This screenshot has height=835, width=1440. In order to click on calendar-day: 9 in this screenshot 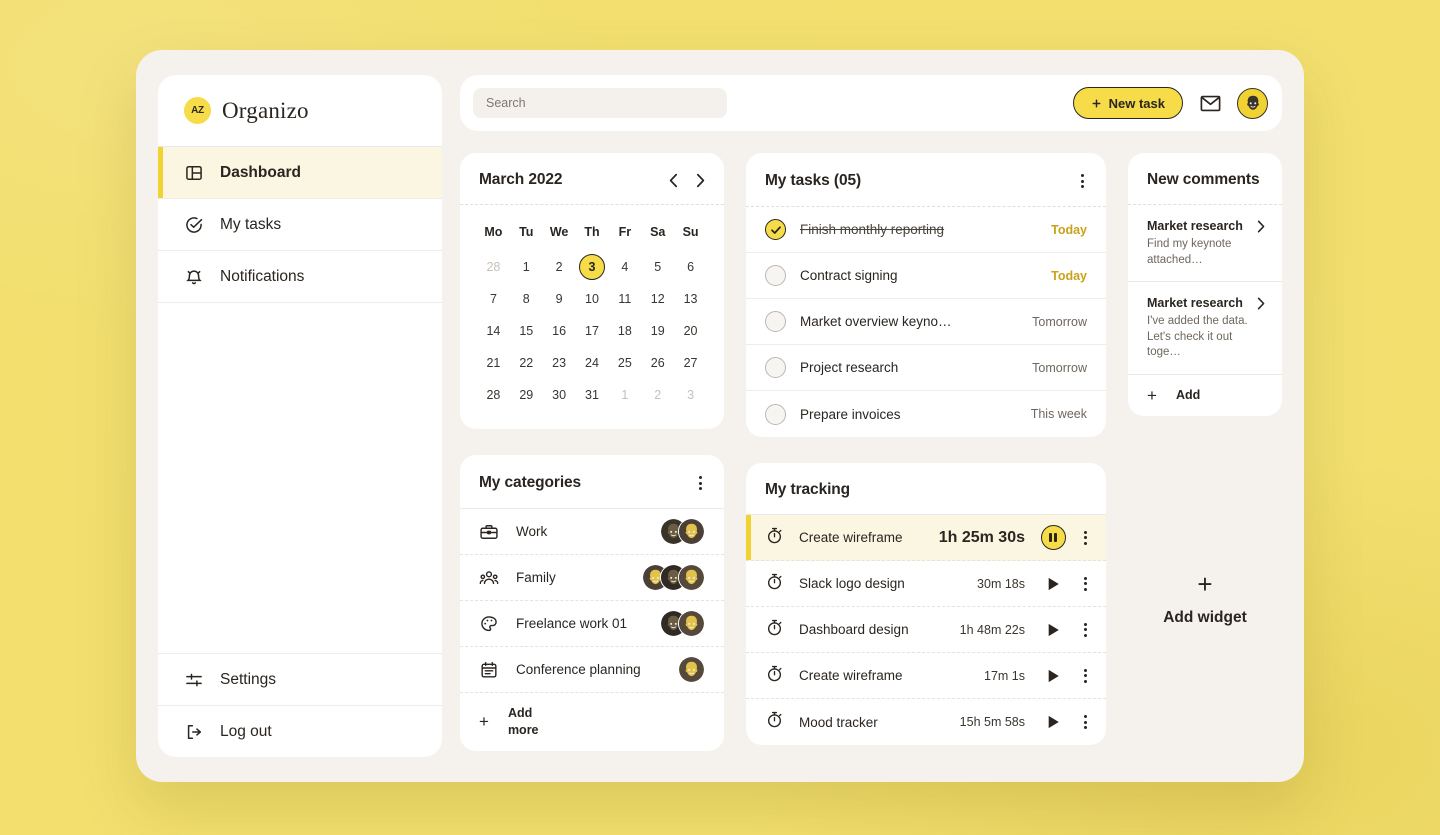, I will do `click(559, 299)`.